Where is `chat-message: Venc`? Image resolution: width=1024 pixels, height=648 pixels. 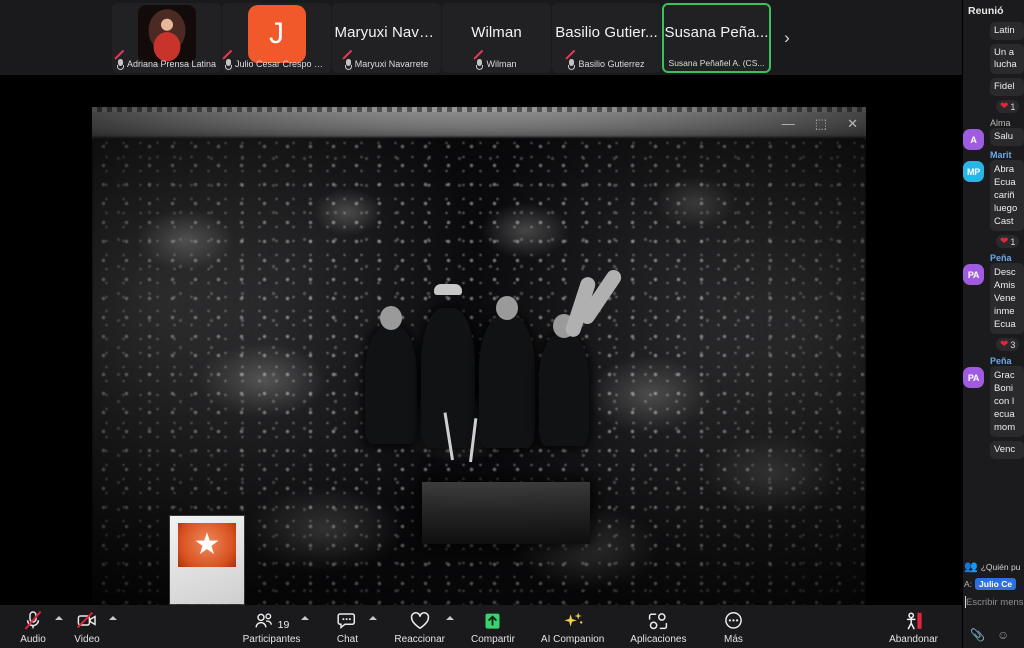 chat-message: Venc is located at coordinates (993, 450).